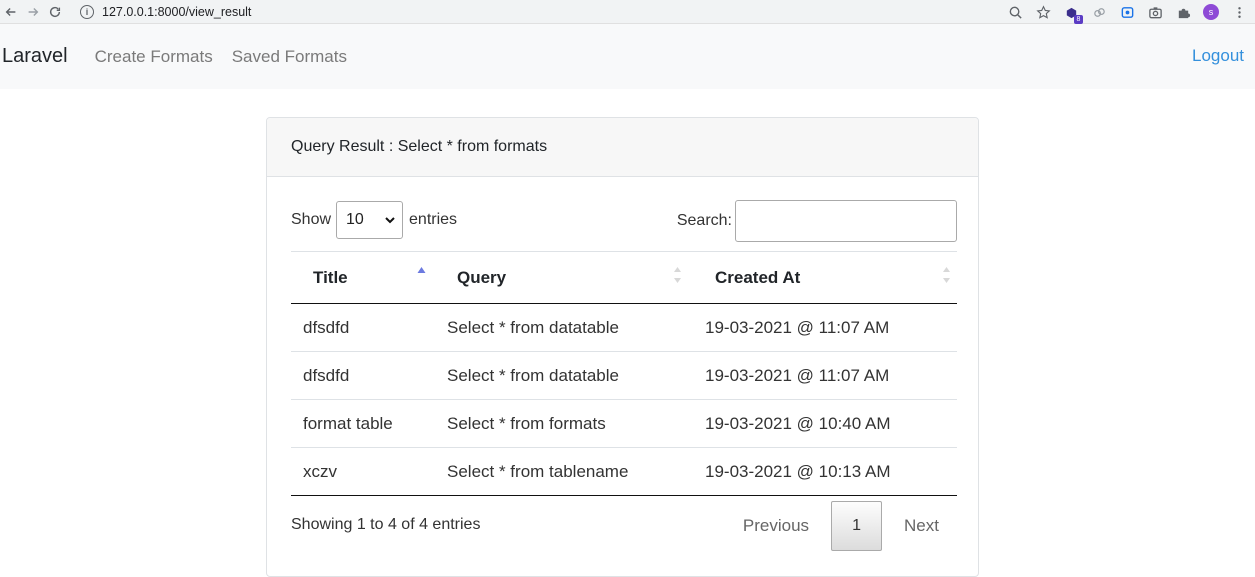 This screenshot has width=1255, height=577. What do you see at coordinates (1183, 12) in the screenshot?
I see `puzzle-icon` at bounding box center [1183, 12].